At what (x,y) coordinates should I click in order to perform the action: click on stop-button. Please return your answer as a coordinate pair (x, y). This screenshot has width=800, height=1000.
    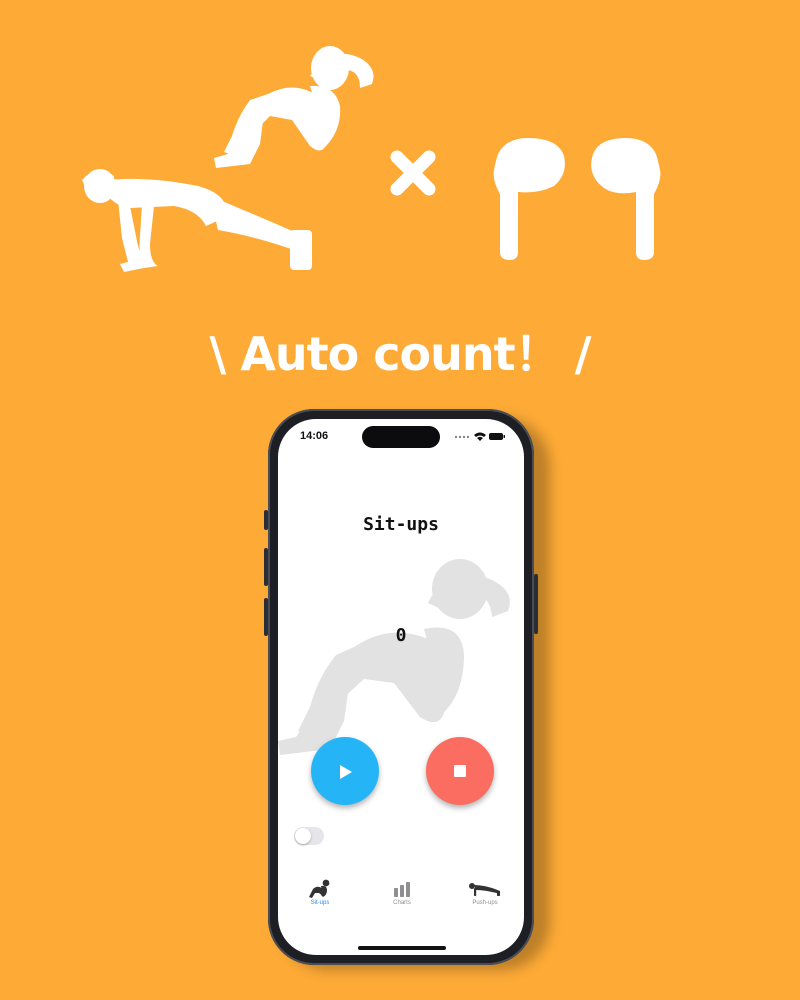
    Looking at the image, I should click on (460, 771).